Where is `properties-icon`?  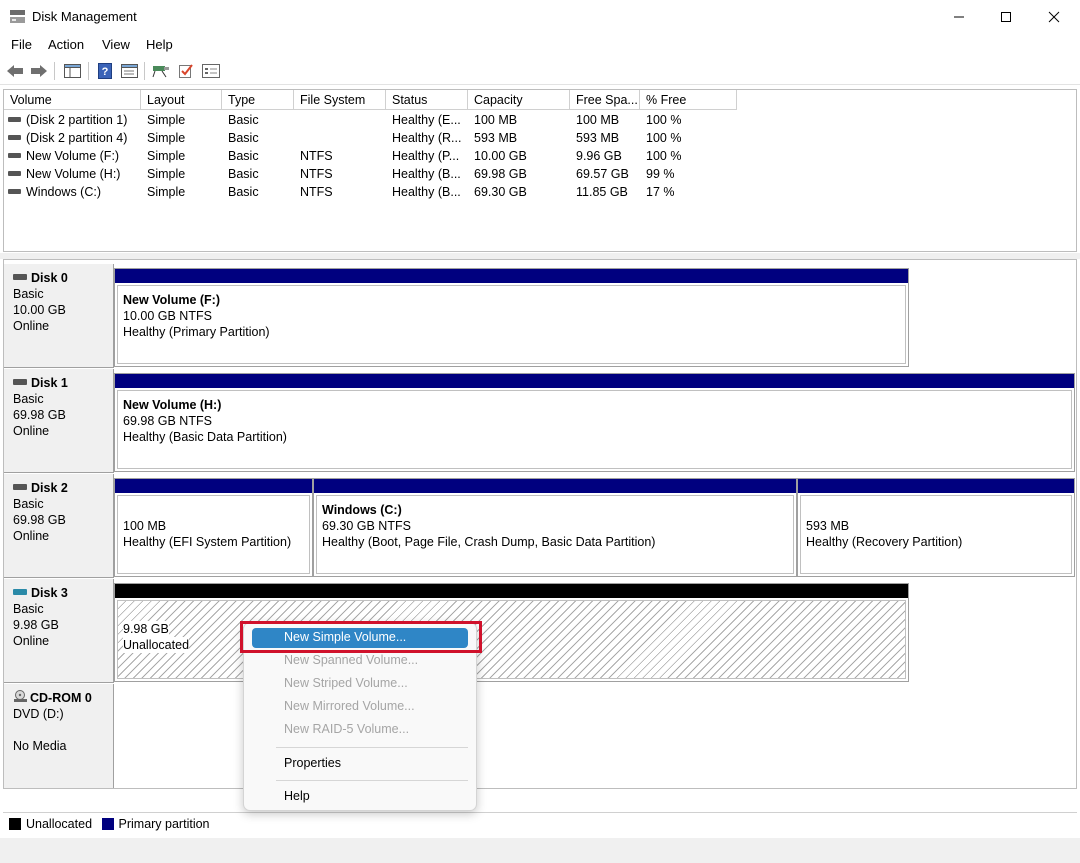 properties-icon is located at coordinates (129, 71).